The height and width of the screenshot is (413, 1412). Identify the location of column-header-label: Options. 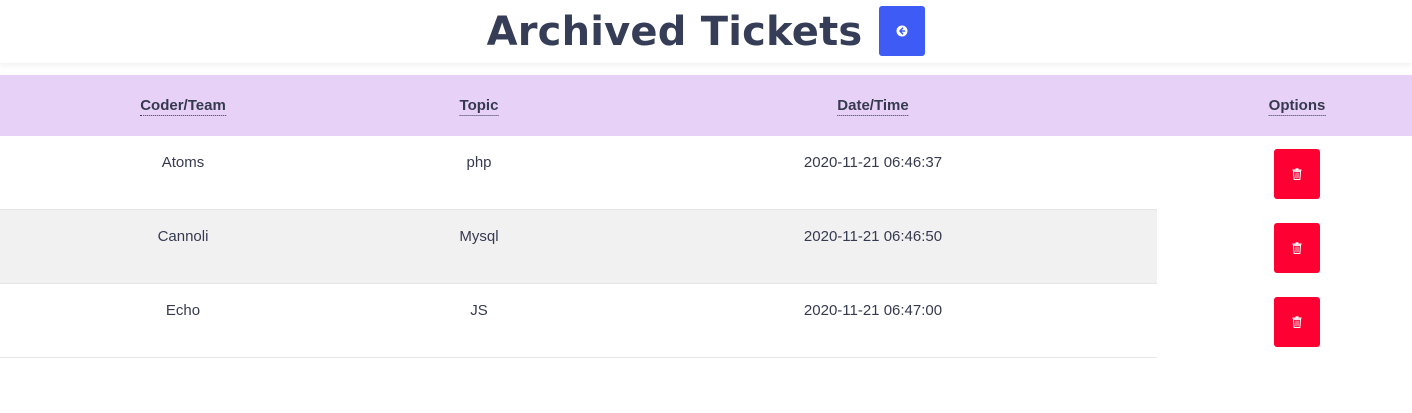
(1297, 106).